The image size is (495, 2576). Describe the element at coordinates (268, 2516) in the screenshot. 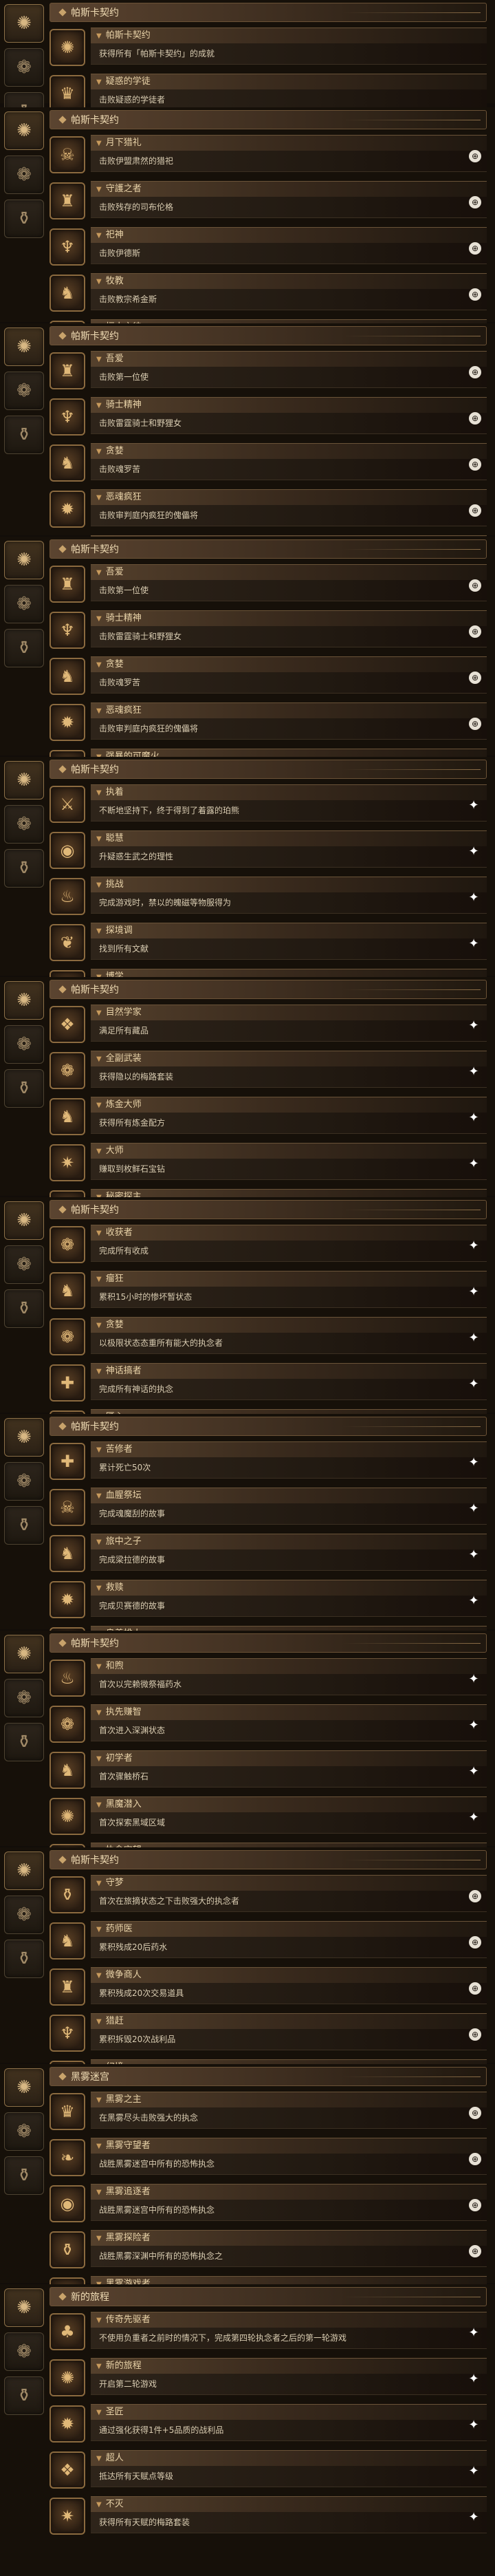

I see `achievement-row: ✷ ▼ 不灭 获得所有天赋的梅路套装 ✦` at that location.